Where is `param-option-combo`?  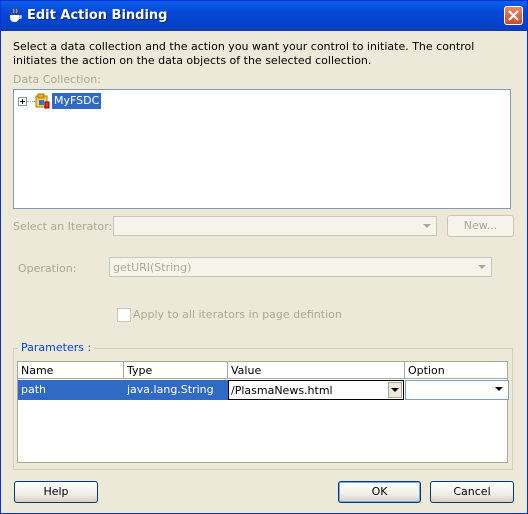
param-option-combo is located at coordinates (457, 390).